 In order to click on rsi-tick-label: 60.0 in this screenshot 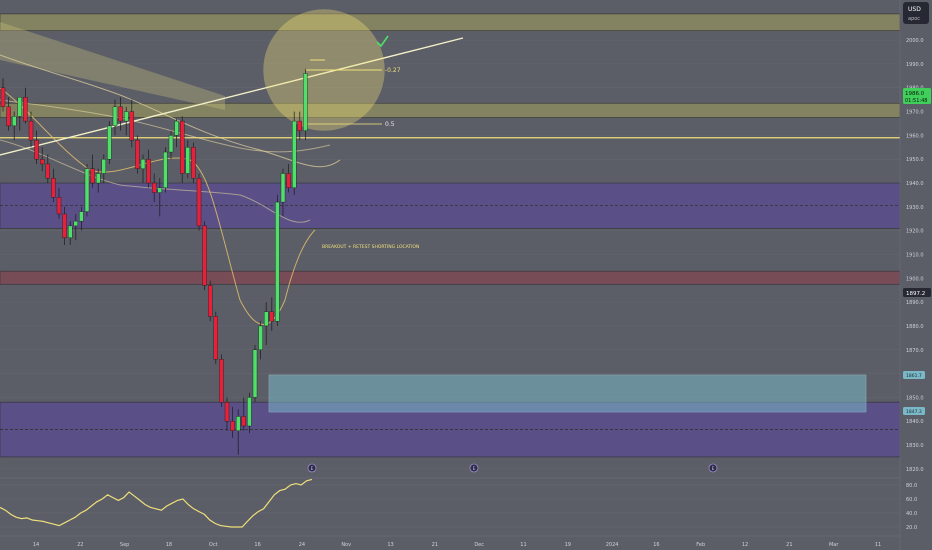, I will do `click(911, 500)`.